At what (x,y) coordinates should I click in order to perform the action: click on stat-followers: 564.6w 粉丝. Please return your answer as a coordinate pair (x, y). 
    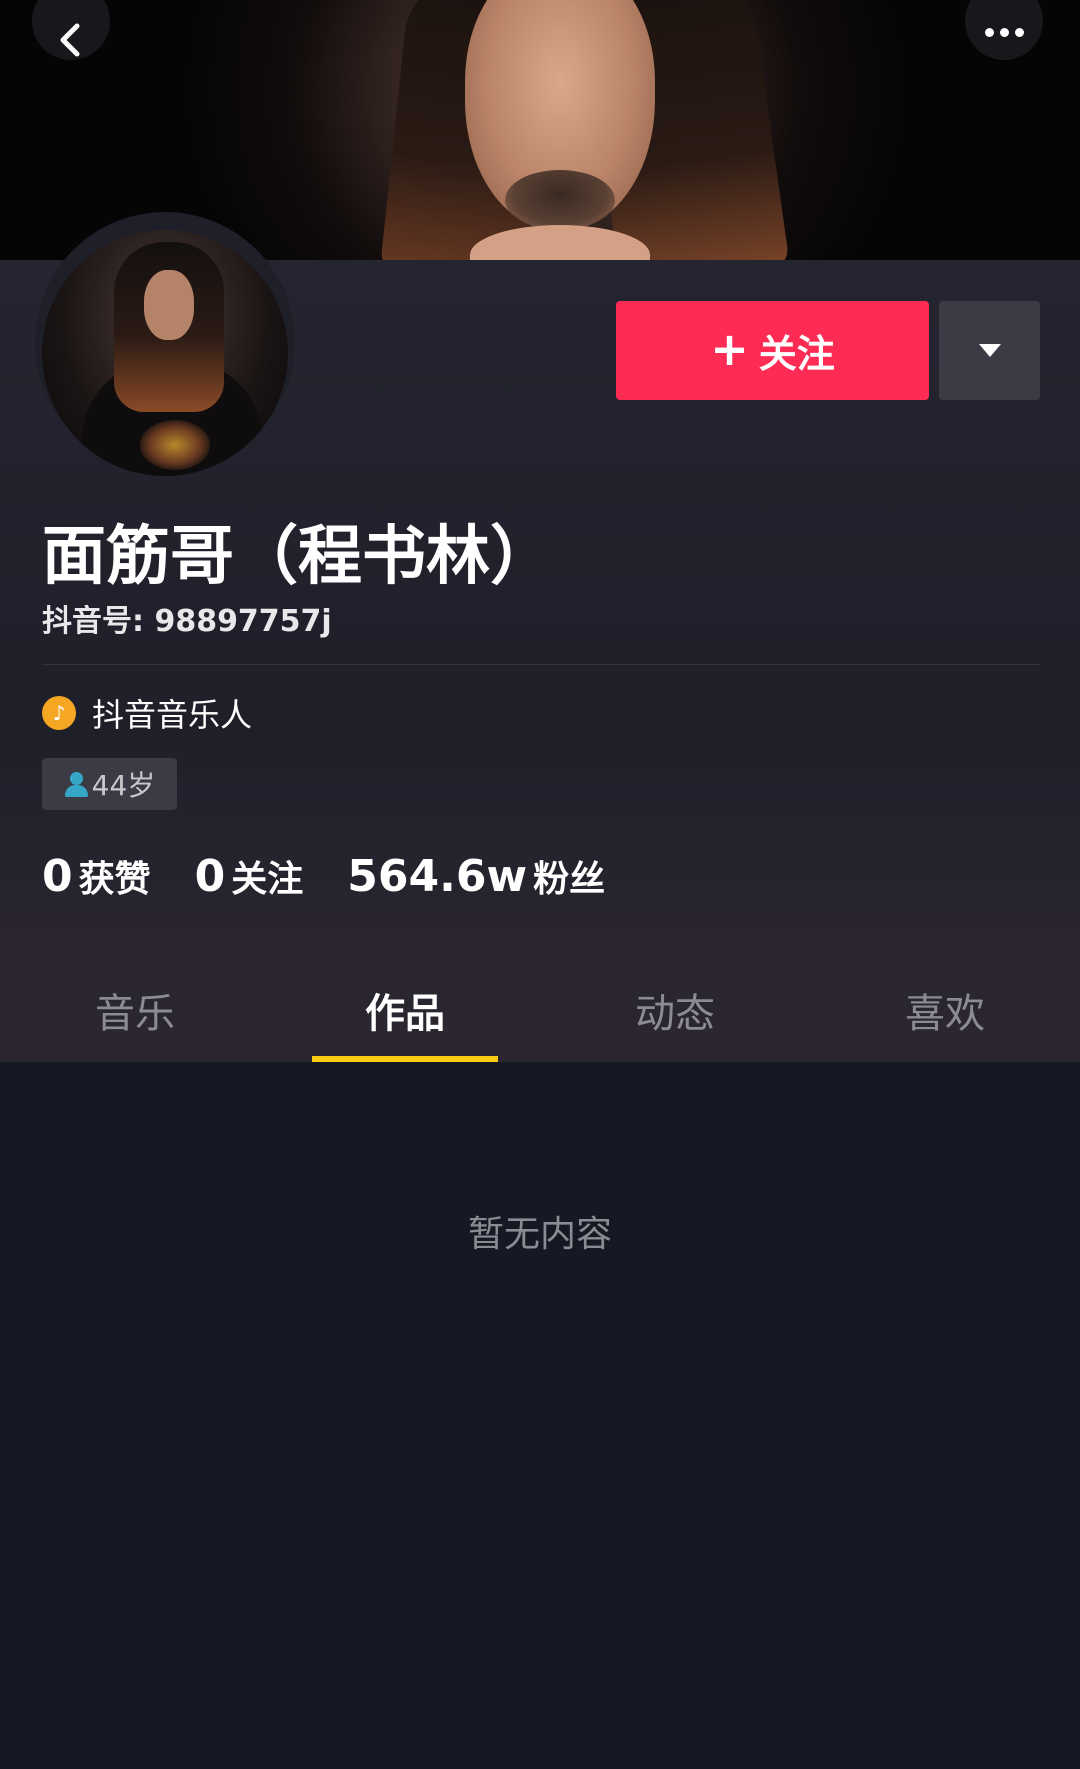
    Looking at the image, I should click on (476, 876).